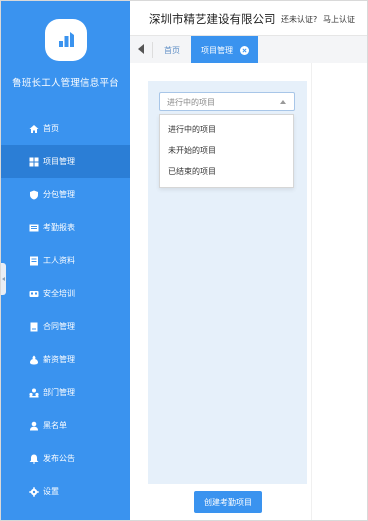 Image resolution: width=368 pixels, height=521 pixels. I want to click on tab-home: 首页, so click(172, 50).